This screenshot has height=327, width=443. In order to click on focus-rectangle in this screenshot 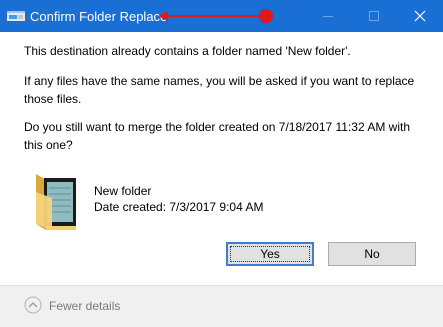, I will do `click(270, 254)`.